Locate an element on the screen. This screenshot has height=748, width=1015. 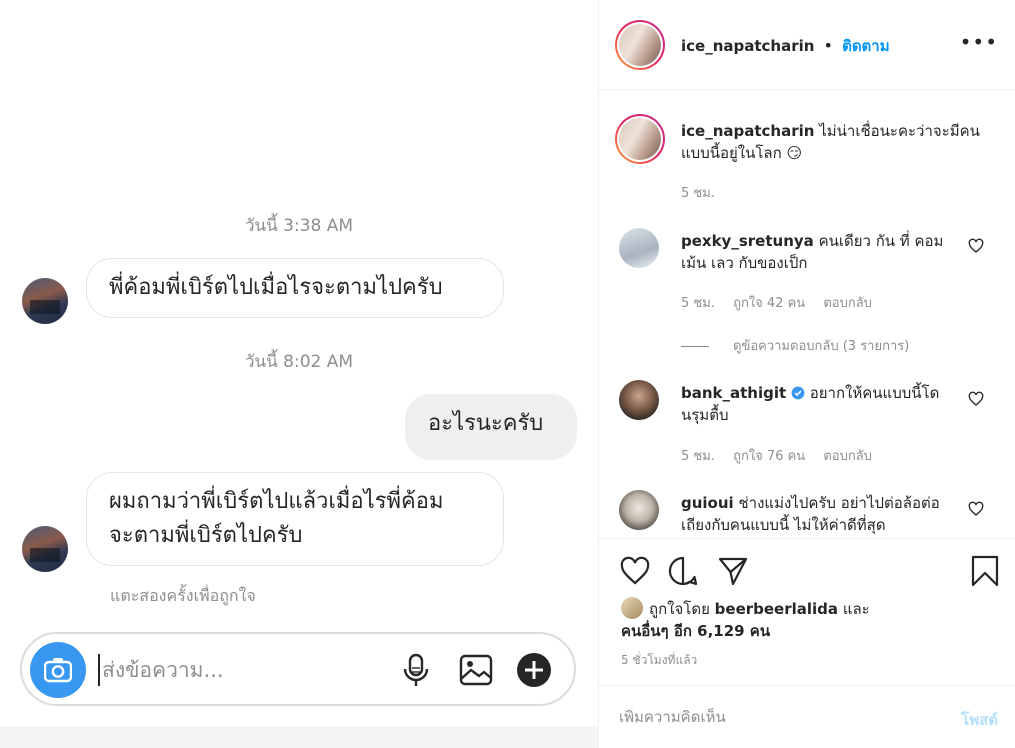
comment-bubble-icon is located at coordinates (683, 571).